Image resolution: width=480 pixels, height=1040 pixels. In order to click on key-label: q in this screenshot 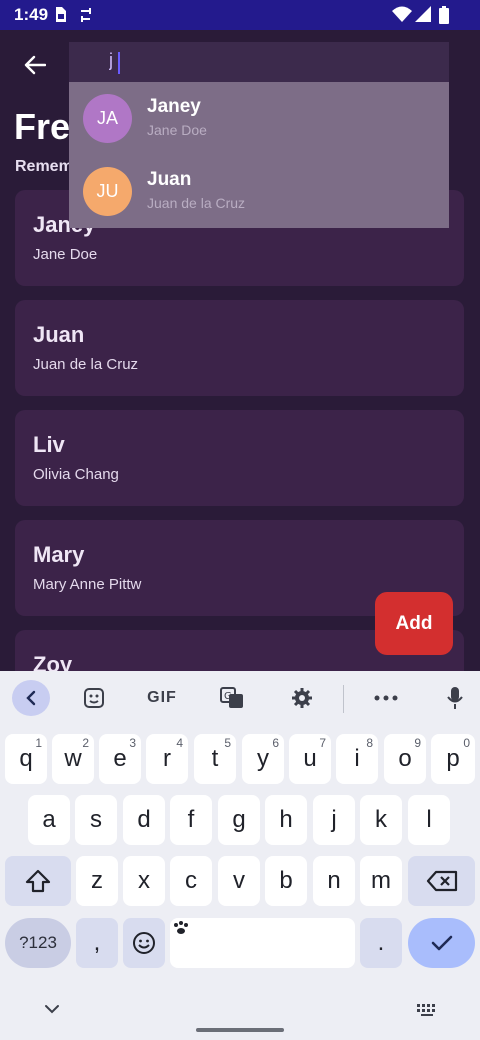, I will do `click(26, 758)`.